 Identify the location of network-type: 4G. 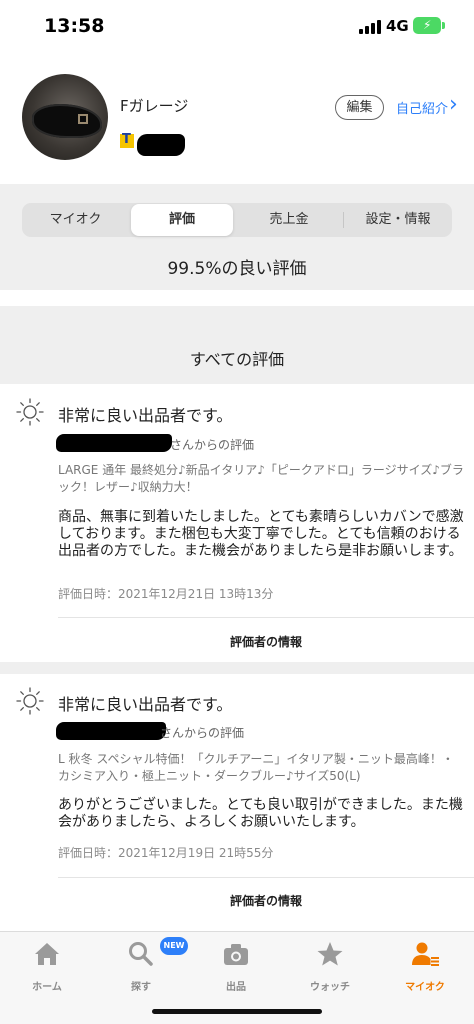
(397, 26).